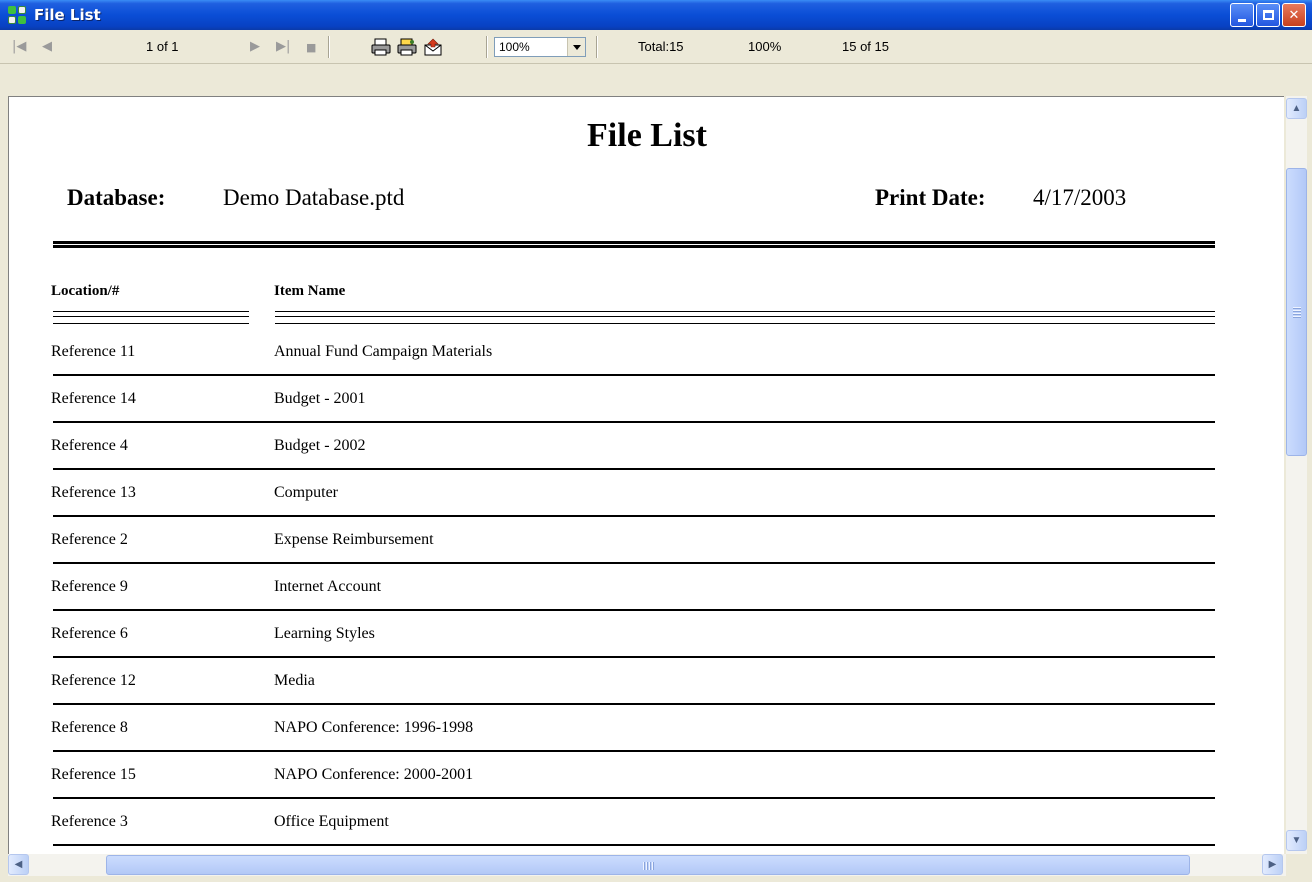  I want to click on item-name-cell: Media, so click(294, 680).